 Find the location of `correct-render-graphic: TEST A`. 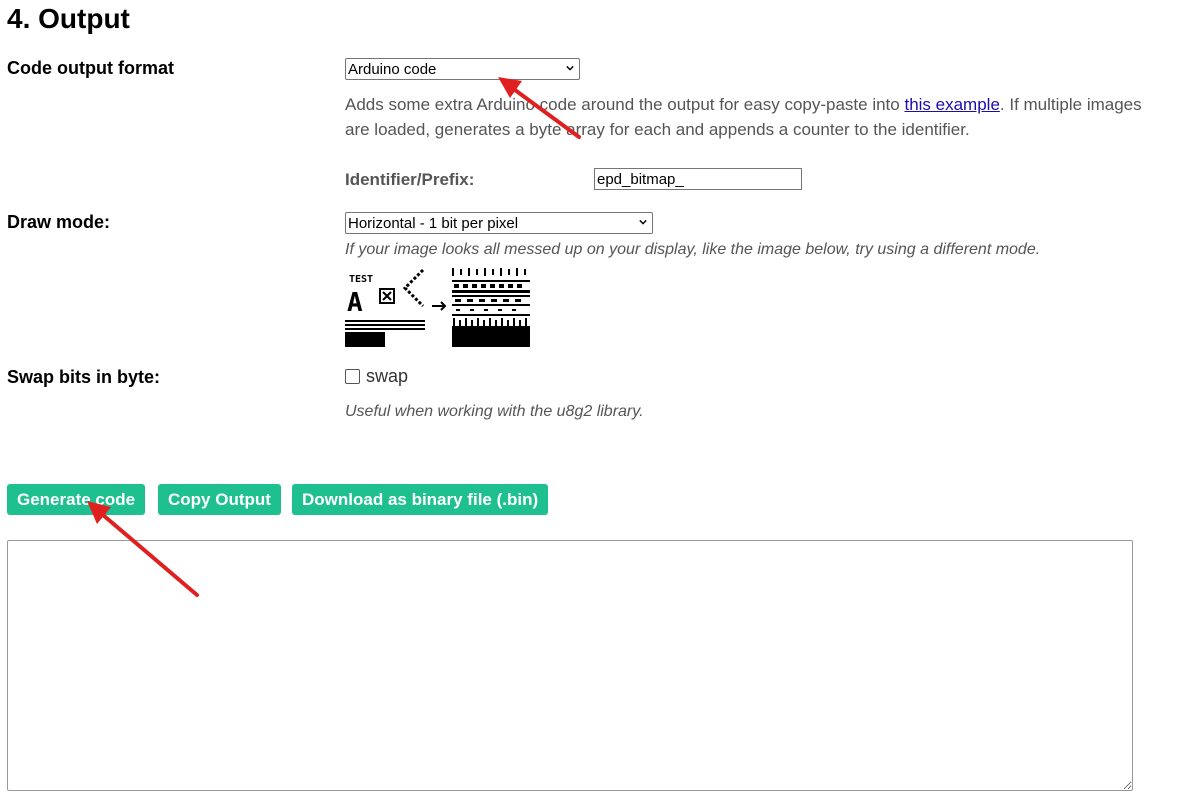

correct-render-graphic: TEST A is located at coordinates (385, 307).